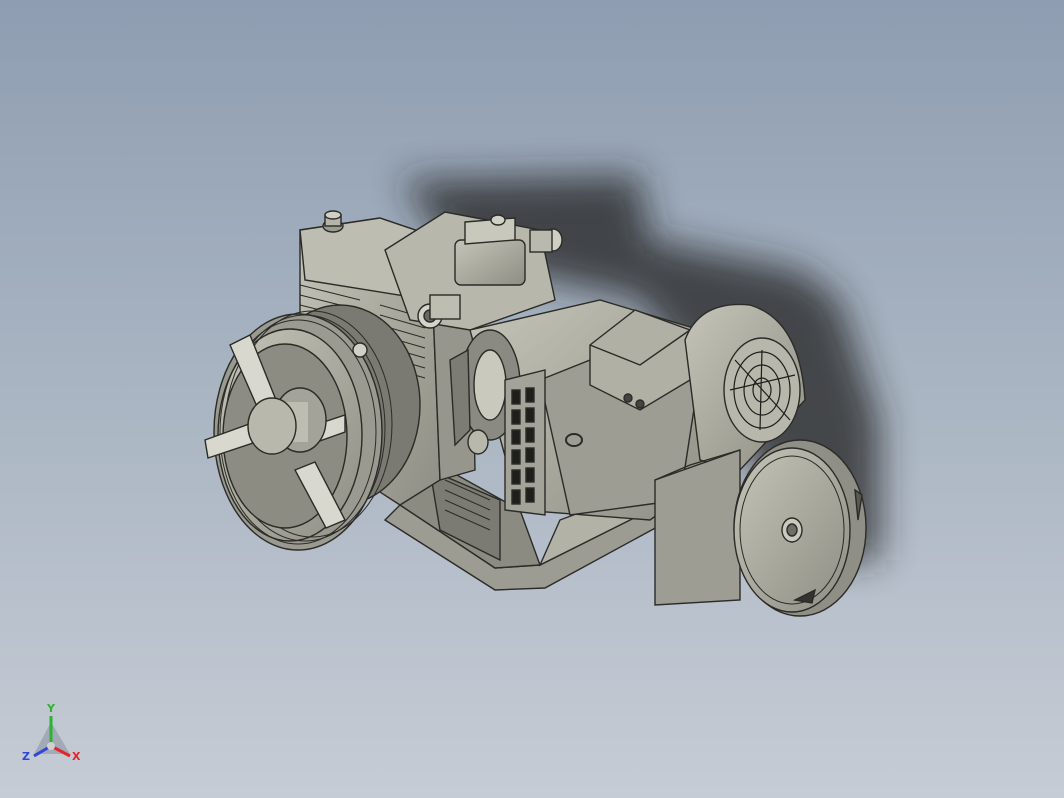 The image size is (1064, 798). What do you see at coordinates (51, 746) in the screenshot?
I see `triad-origin` at bounding box center [51, 746].